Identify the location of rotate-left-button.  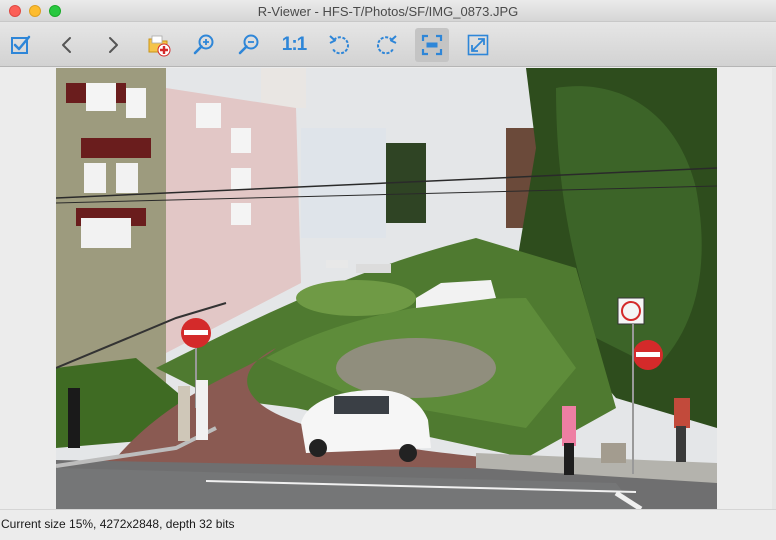
(340, 45).